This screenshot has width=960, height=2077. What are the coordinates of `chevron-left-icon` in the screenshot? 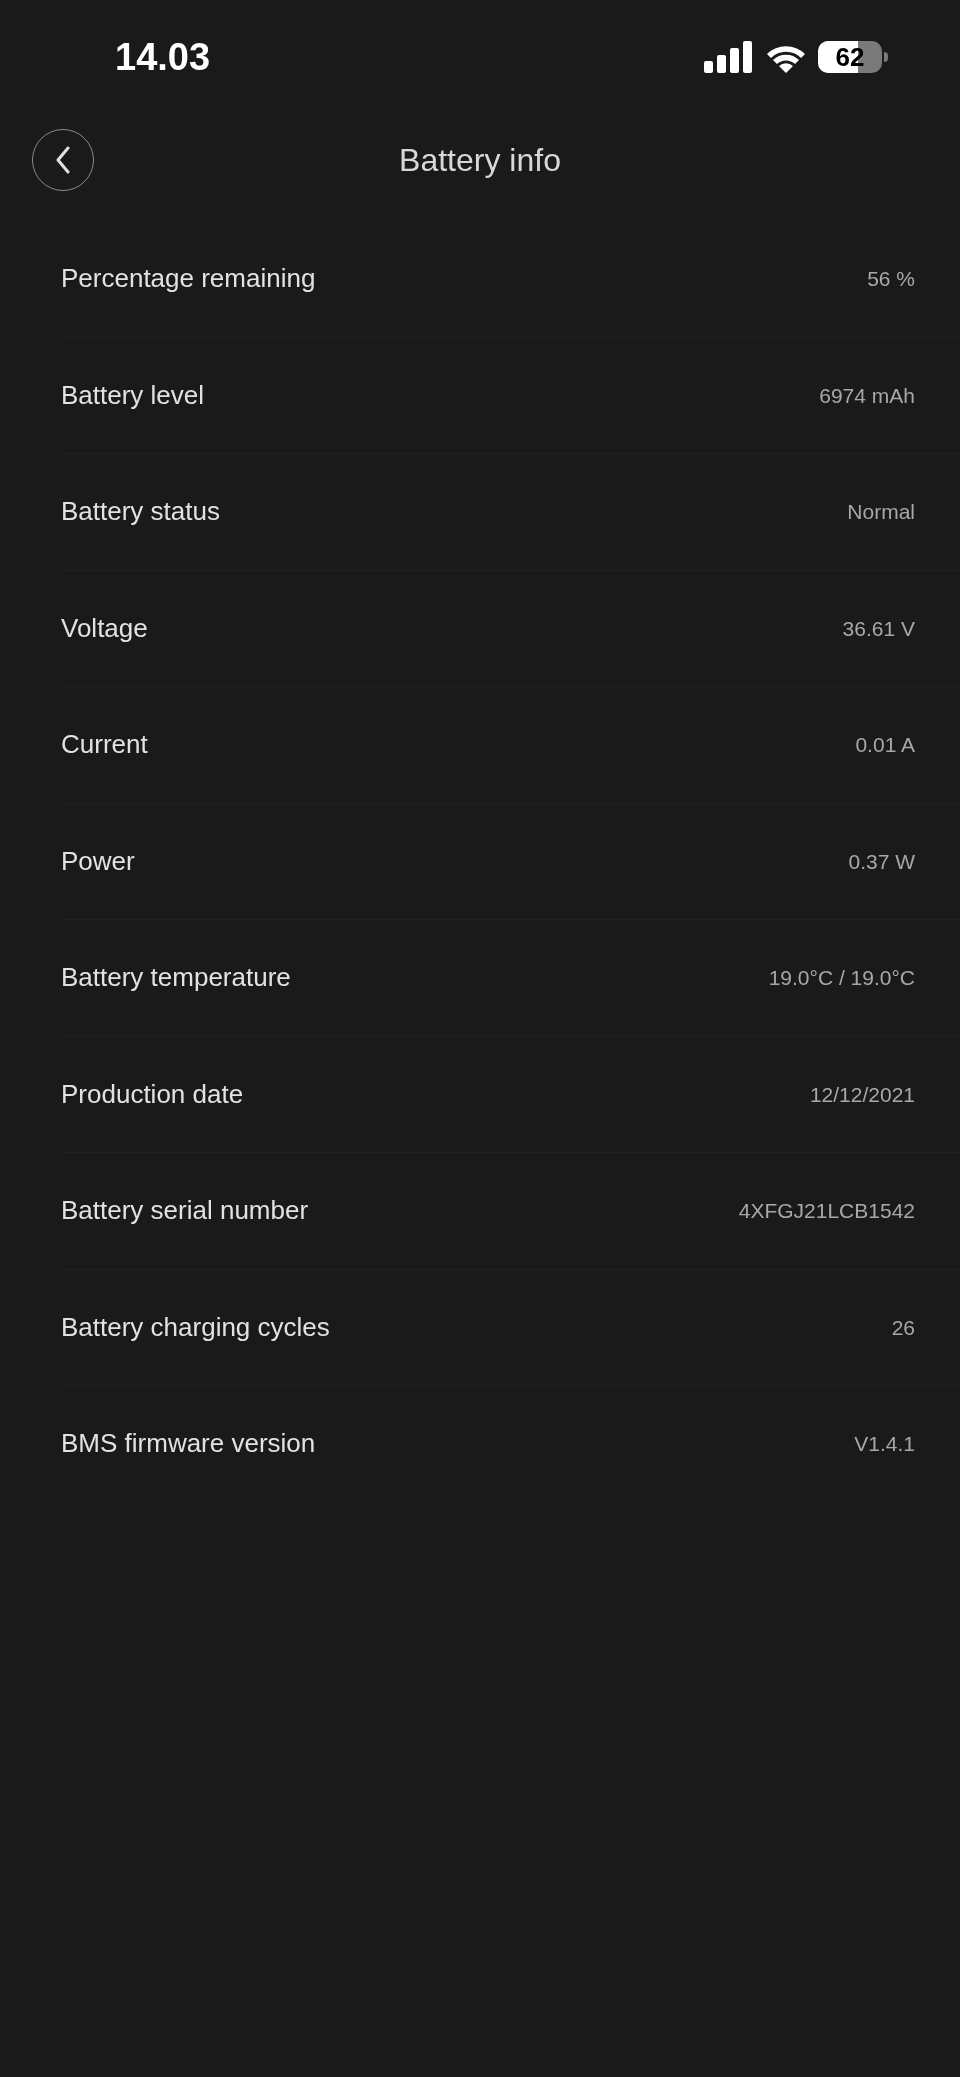 It's located at (63, 160).